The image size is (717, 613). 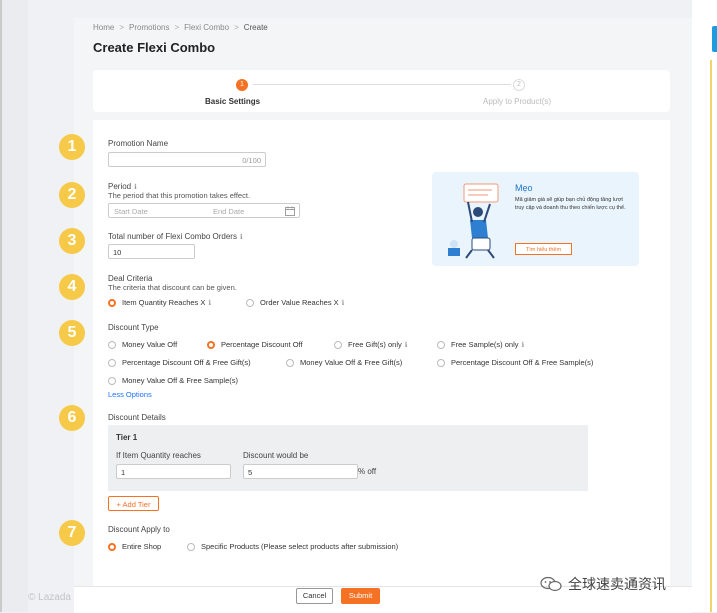 What do you see at coordinates (351, 362) in the screenshot?
I see `radio-label: Money Value Off & Free Gift(s)` at bounding box center [351, 362].